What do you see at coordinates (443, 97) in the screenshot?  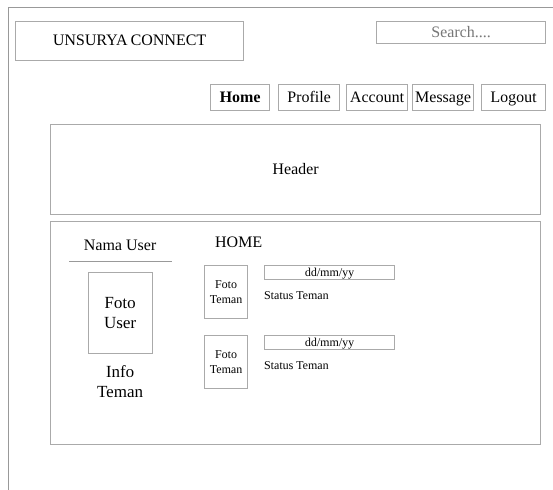 I see `nav-tab: Message` at bounding box center [443, 97].